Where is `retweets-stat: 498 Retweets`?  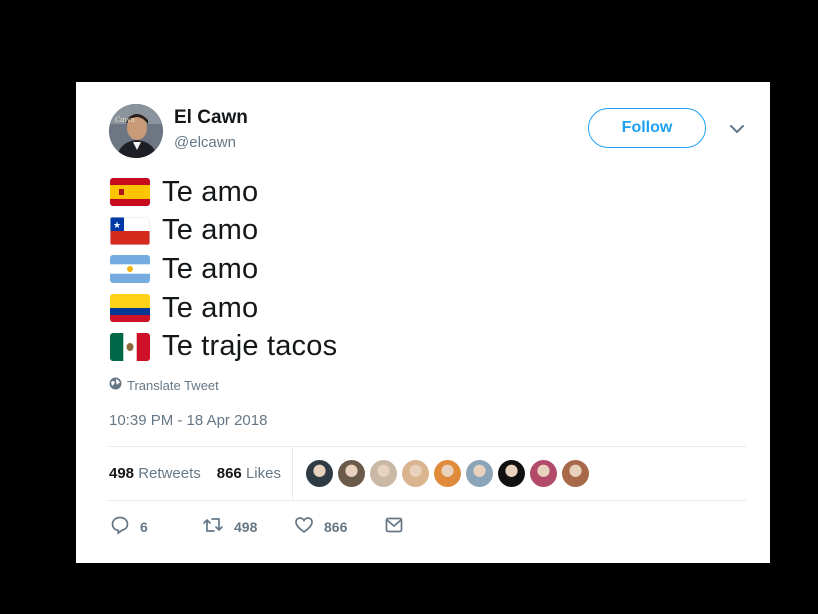
retweets-stat: 498 Retweets is located at coordinates (155, 473).